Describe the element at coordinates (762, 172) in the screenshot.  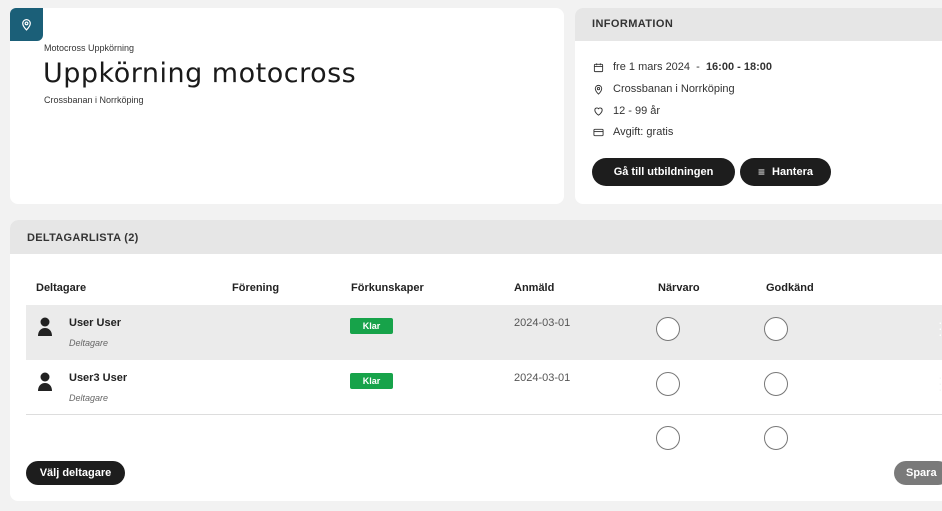
I see `menu-icon: ≡` at that location.